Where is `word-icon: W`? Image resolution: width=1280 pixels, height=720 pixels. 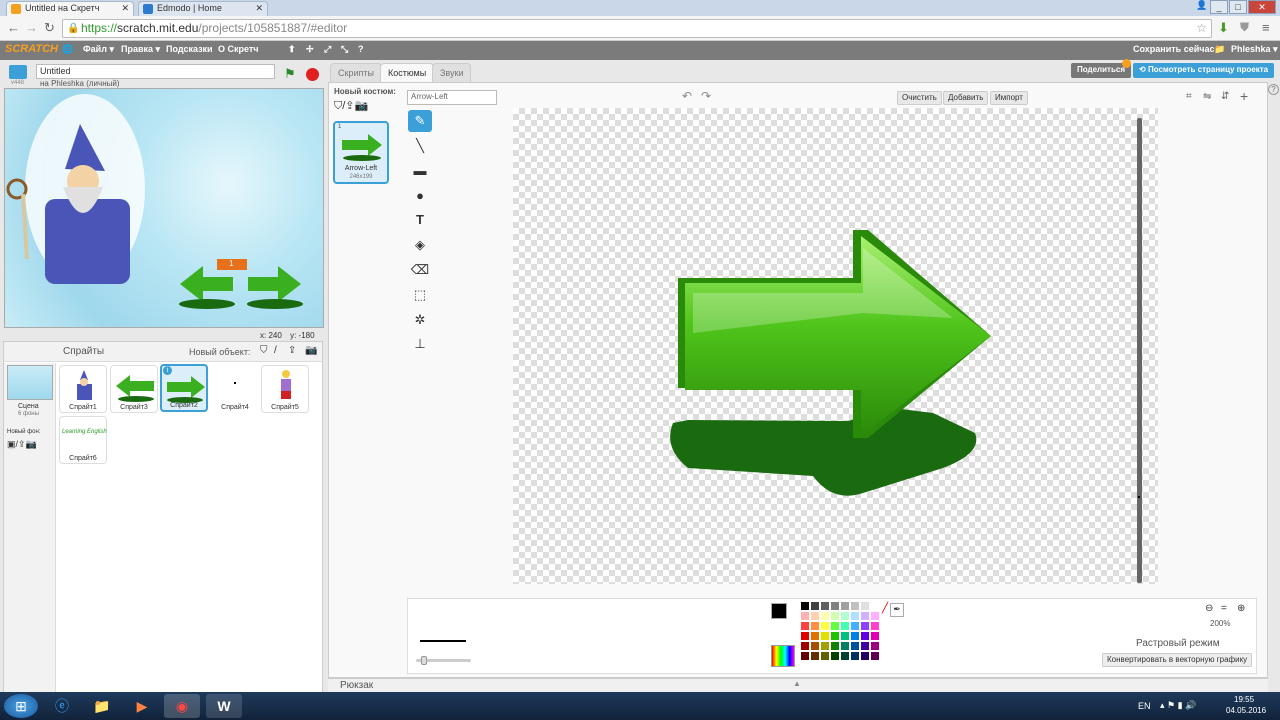
word-icon: W is located at coordinates (224, 706).